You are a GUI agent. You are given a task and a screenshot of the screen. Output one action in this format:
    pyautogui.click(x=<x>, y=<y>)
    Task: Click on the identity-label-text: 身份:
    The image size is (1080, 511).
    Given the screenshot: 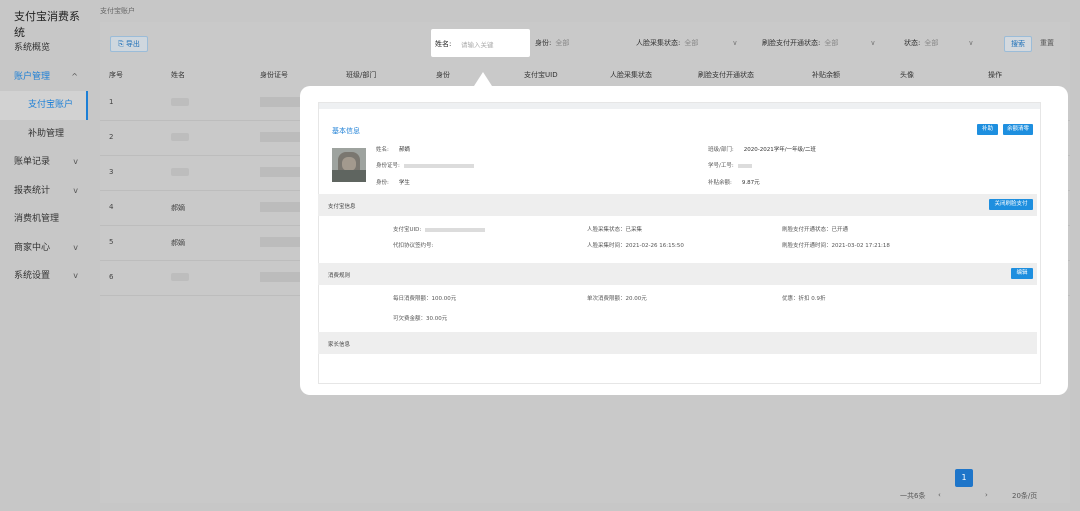 What is the action you would take?
    pyautogui.click(x=382, y=183)
    